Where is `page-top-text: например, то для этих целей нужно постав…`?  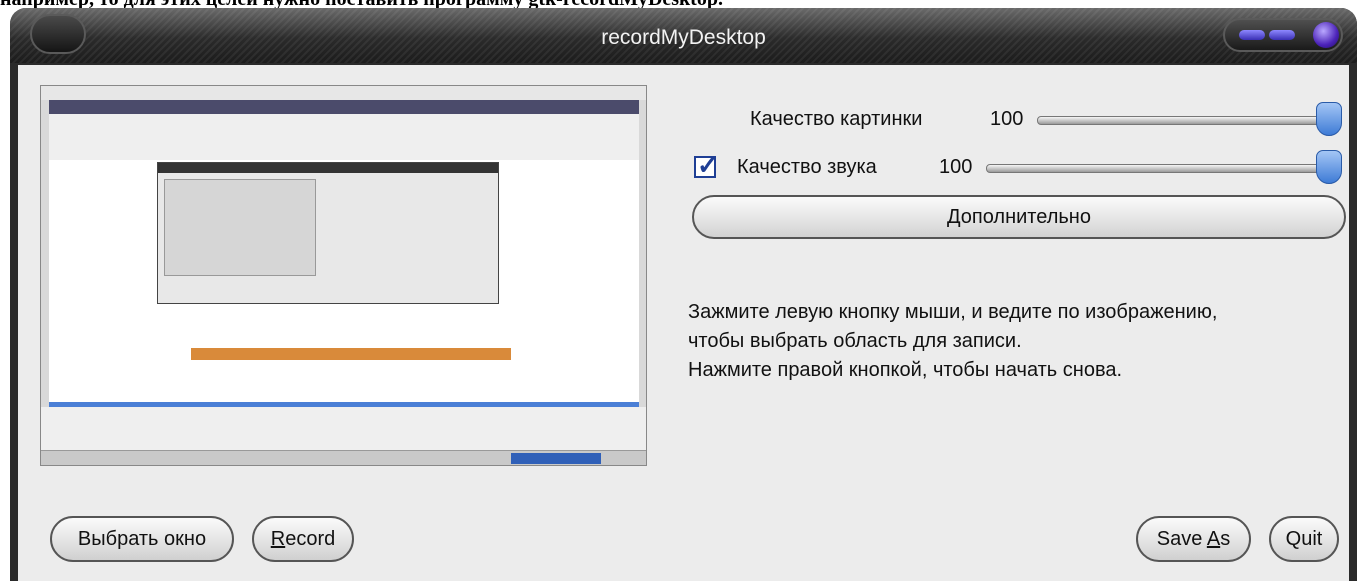 page-top-text: например, то для этих целей нужно постав… is located at coordinates (680, 4).